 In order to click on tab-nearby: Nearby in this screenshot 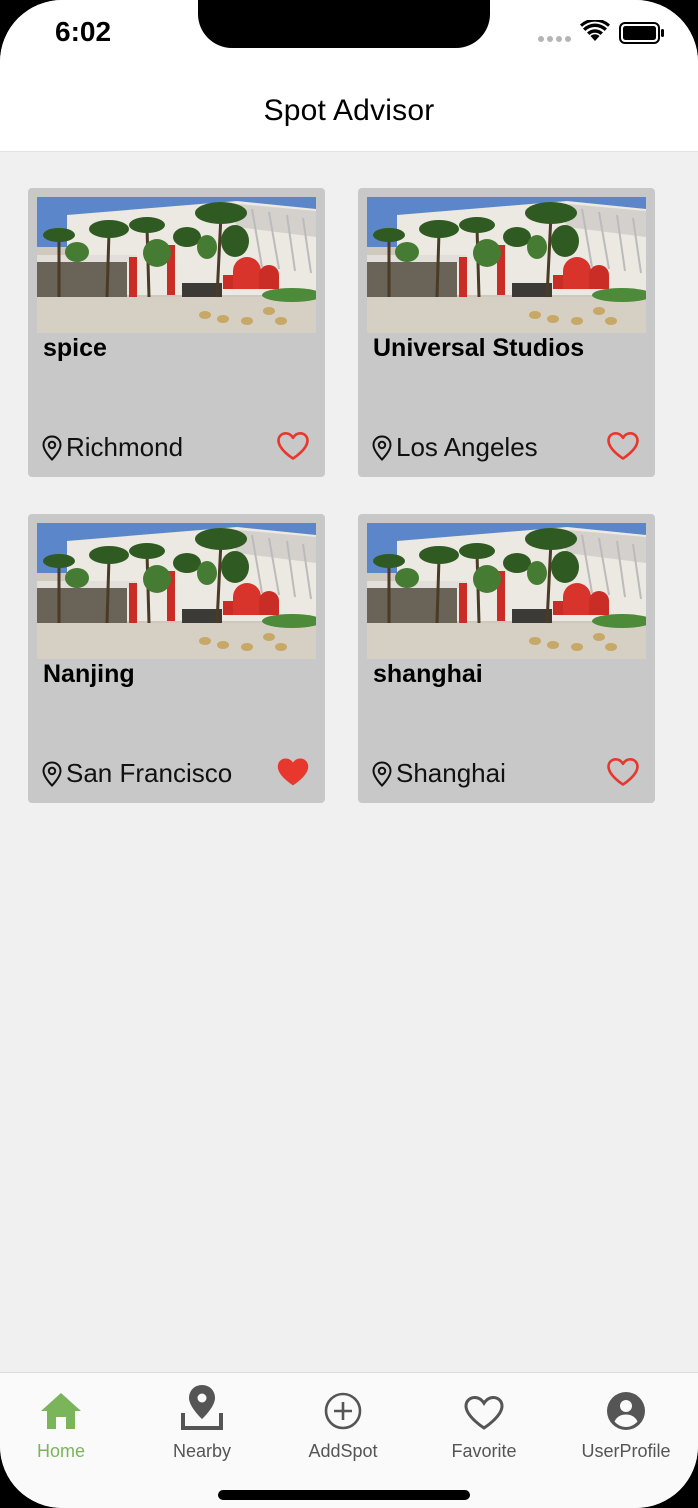, I will do `click(202, 1428)`.